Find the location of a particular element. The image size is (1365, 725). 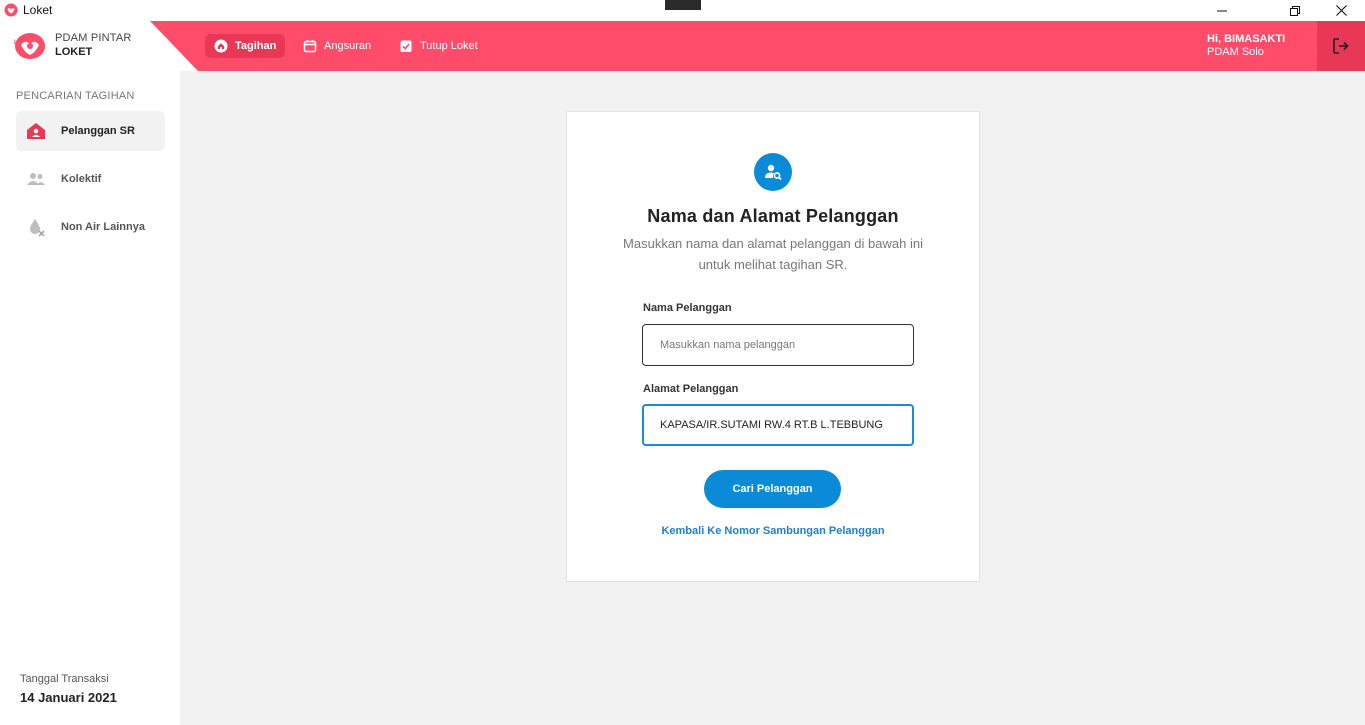

close-button is located at coordinates (1341, 10).